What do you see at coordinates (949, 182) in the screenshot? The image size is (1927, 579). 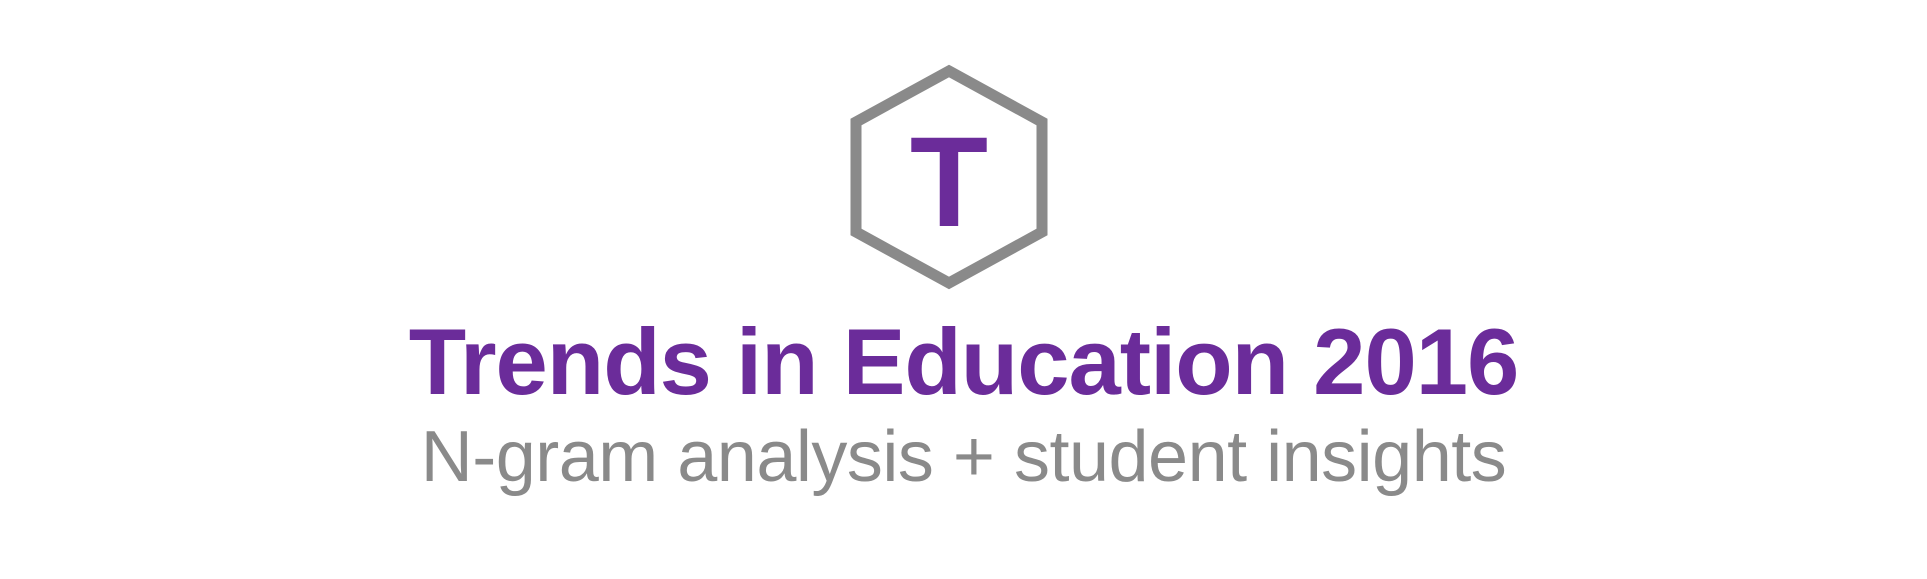 I see `logo-letter: T` at bounding box center [949, 182].